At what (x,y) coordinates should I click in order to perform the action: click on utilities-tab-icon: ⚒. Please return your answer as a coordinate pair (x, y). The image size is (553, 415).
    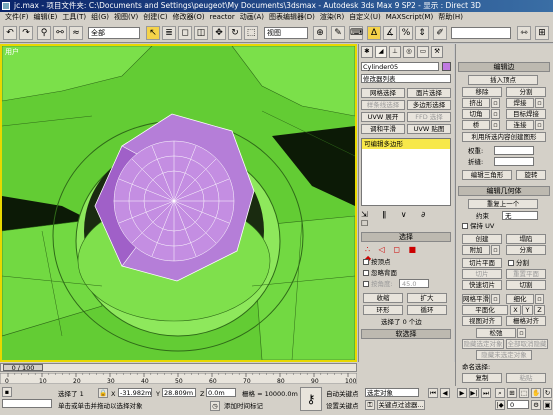
    Looking at the image, I should click on (437, 52).